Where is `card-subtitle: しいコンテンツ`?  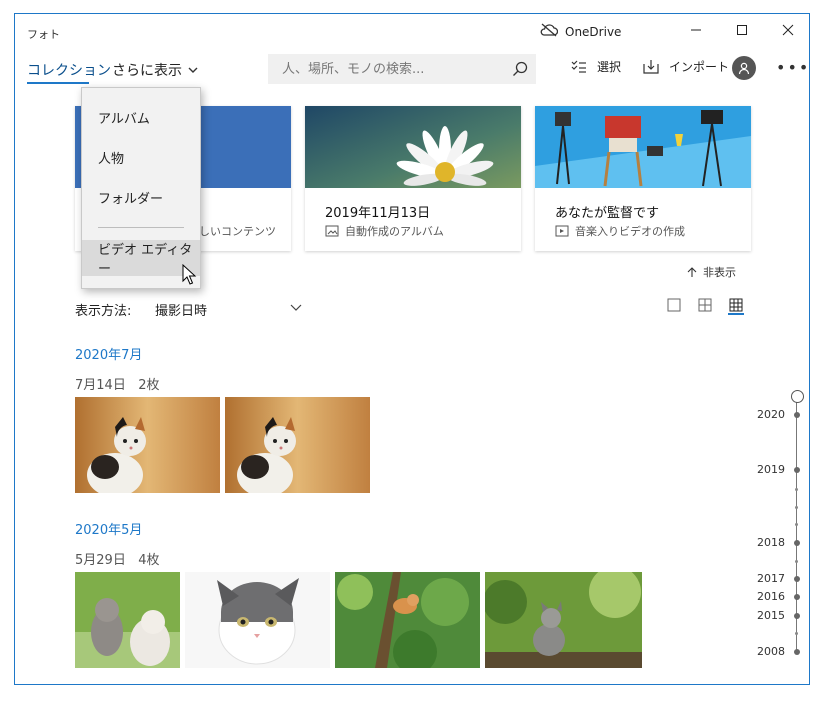 card-subtitle: しいコンテンツ is located at coordinates (237, 231).